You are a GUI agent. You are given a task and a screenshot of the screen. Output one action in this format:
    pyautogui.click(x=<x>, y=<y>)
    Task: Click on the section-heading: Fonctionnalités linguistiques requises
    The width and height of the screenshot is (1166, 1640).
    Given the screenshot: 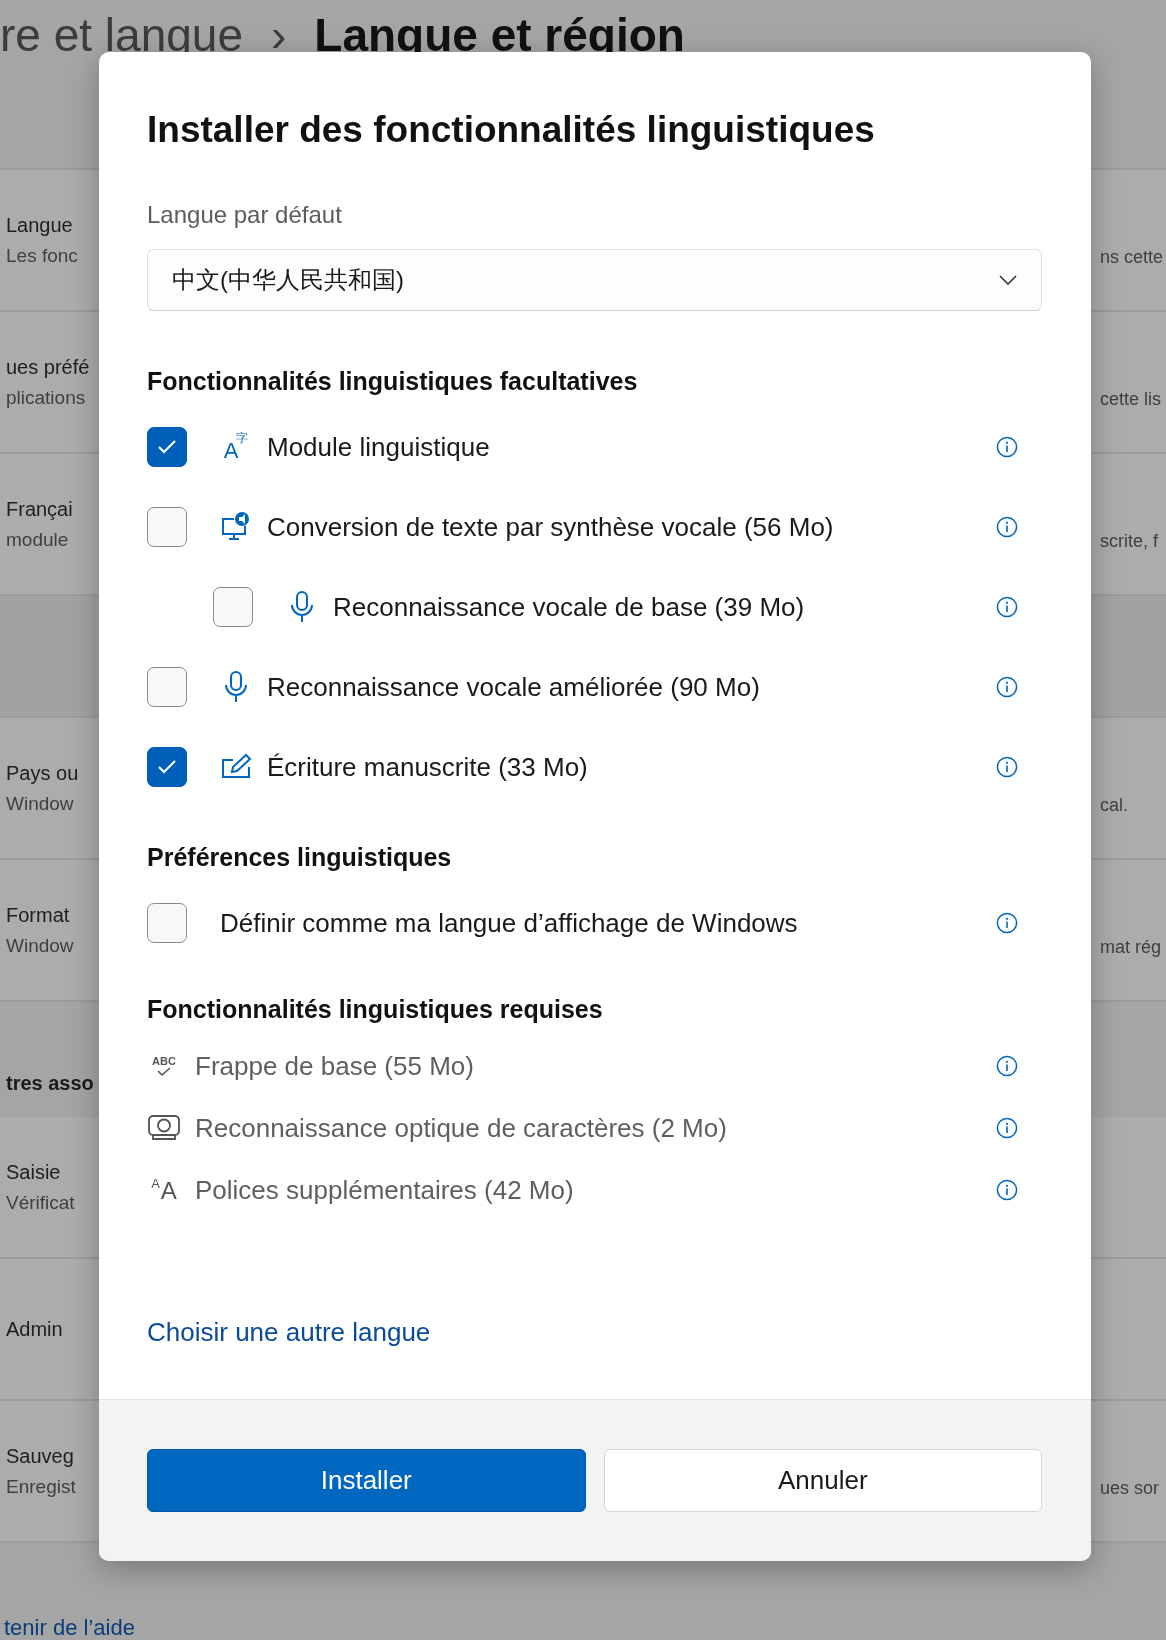 What is the action you would take?
    pyautogui.click(x=375, y=1009)
    